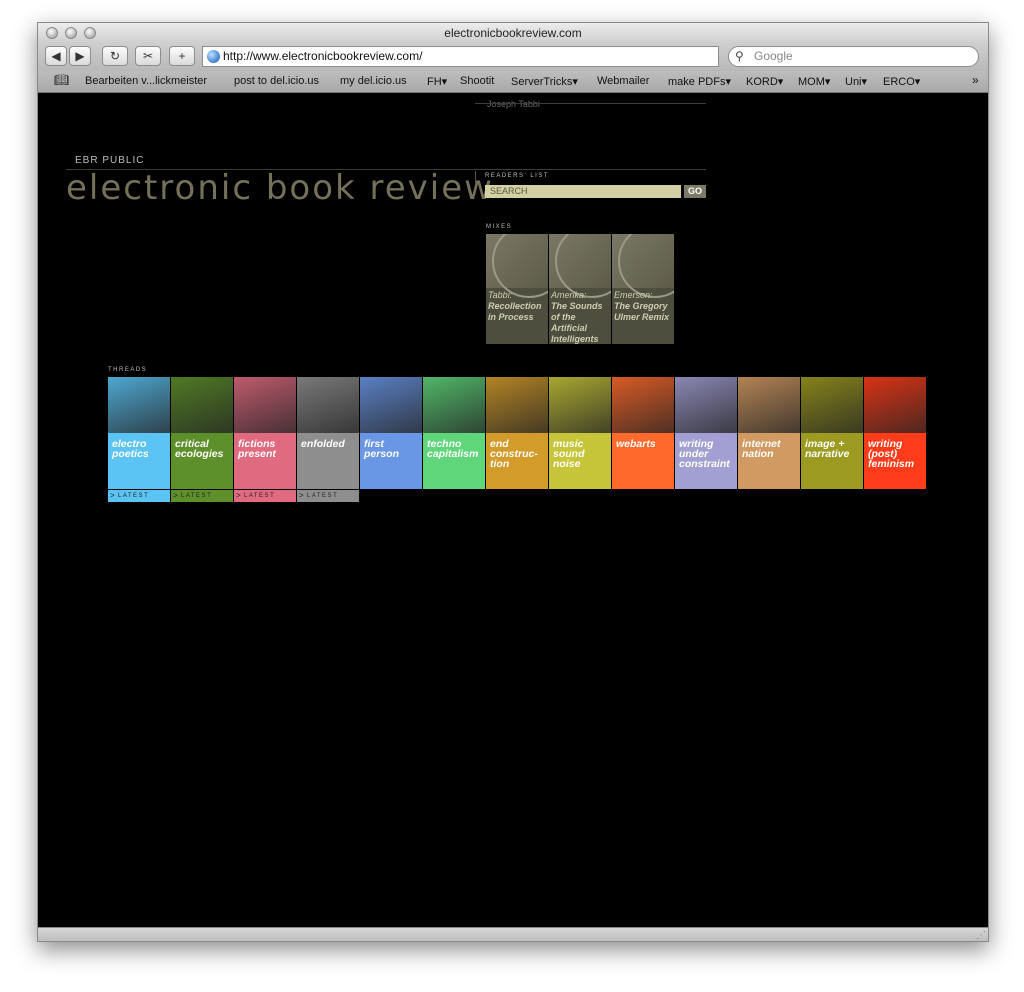  I want to click on search-placeholder: Google, so click(773, 56).